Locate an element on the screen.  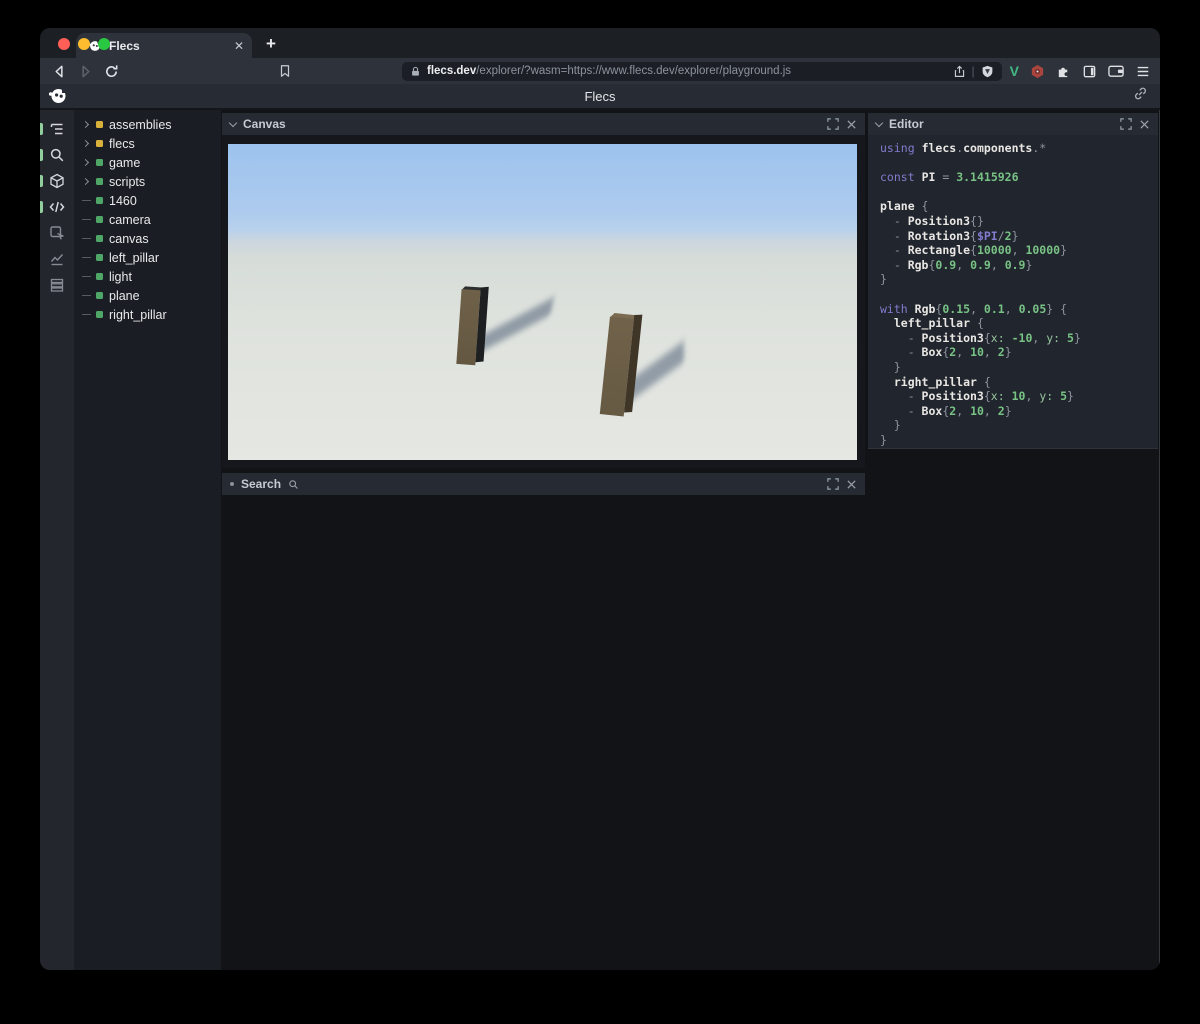
right-pillar-object is located at coordinates (622, 365).